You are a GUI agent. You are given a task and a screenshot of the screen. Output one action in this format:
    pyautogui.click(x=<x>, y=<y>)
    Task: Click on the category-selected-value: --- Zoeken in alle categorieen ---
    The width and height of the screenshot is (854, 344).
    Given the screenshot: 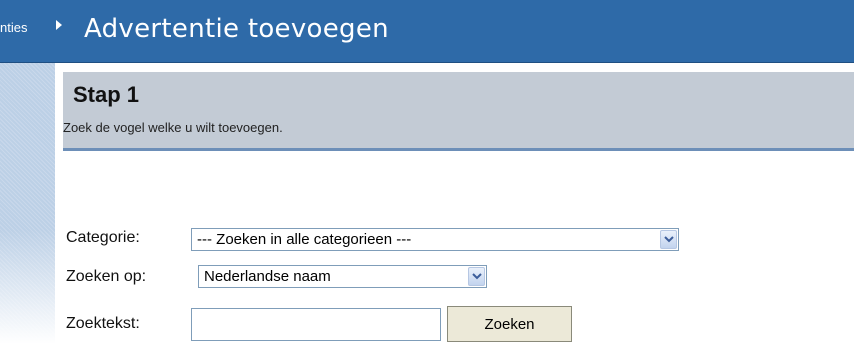 What is the action you would take?
    pyautogui.click(x=304, y=239)
    